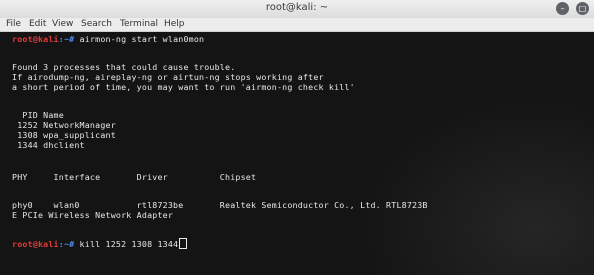 This screenshot has height=275, width=594. What do you see at coordinates (13, 24) in the screenshot?
I see `menu-file: File` at bounding box center [13, 24].